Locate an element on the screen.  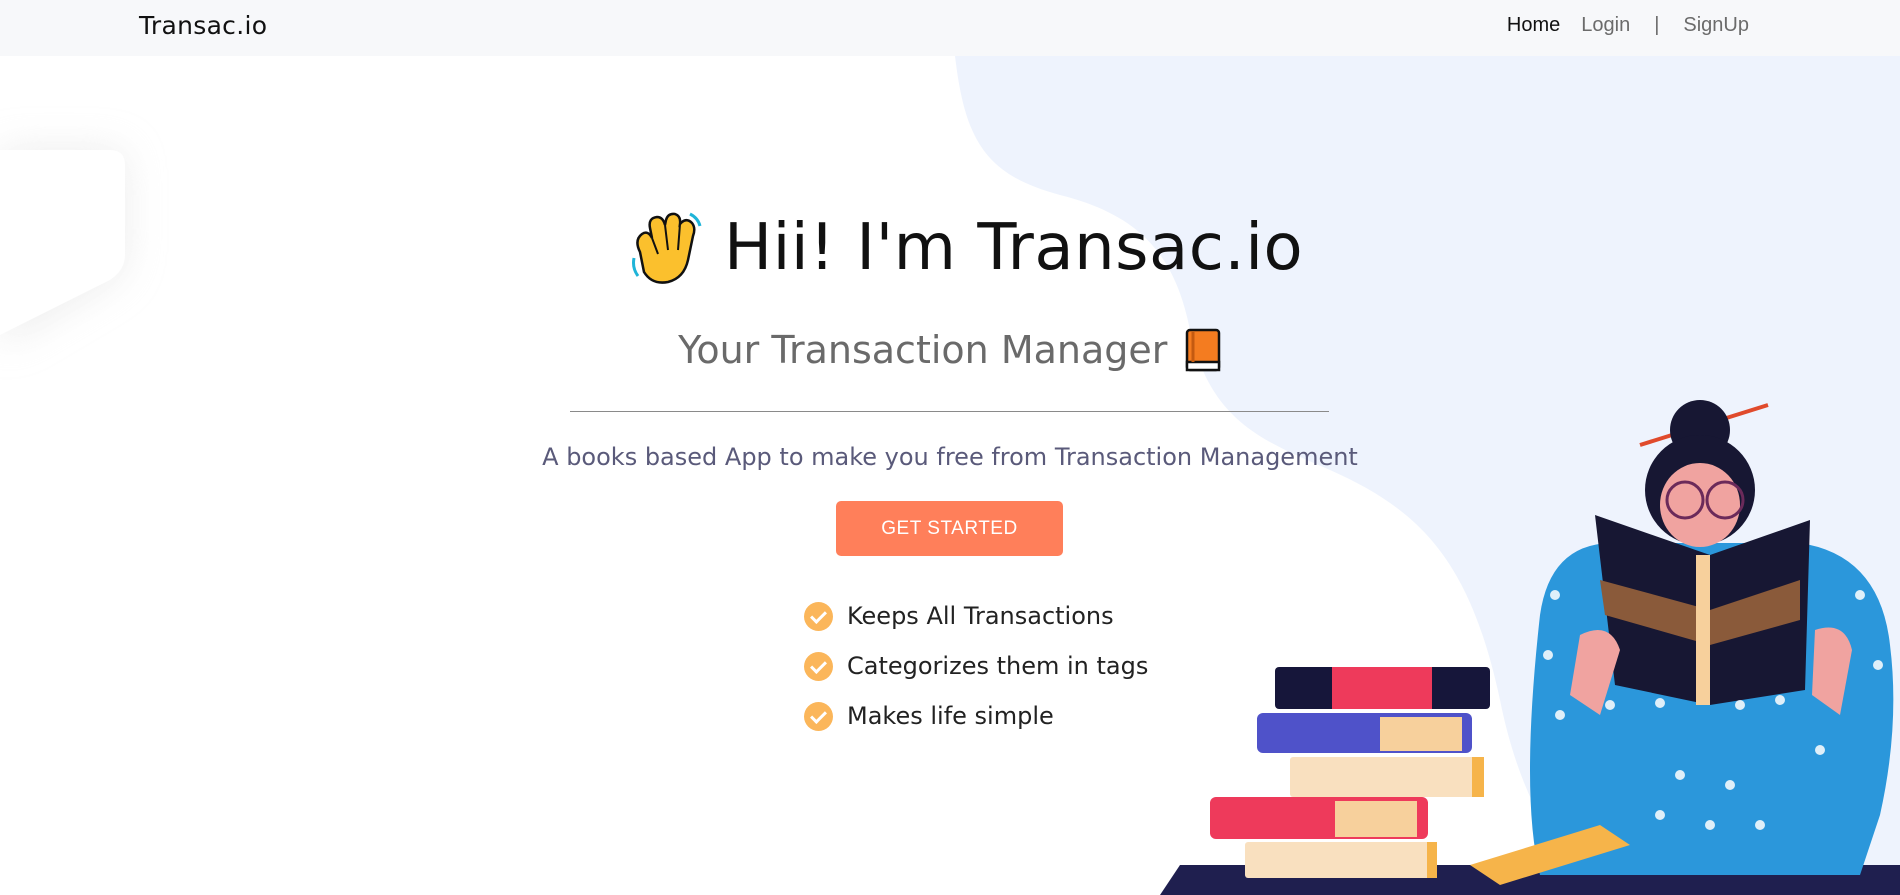
feature-item: Categorizes them in tags is located at coordinates (976, 666).